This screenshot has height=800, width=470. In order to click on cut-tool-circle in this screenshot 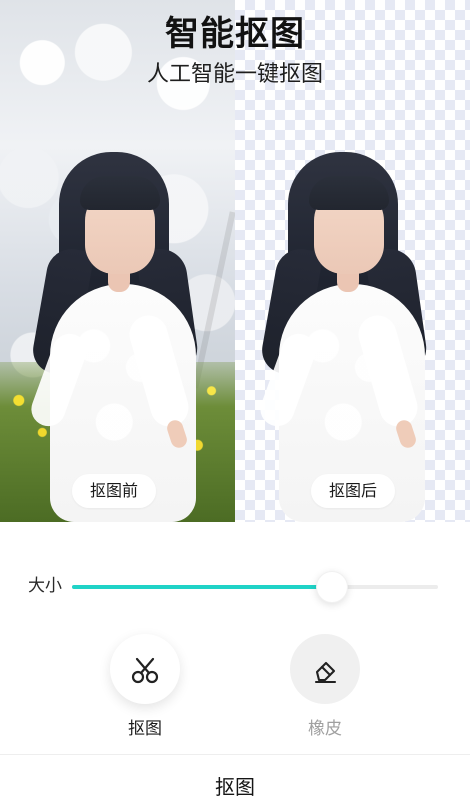, I will do `click(145, 669)`.